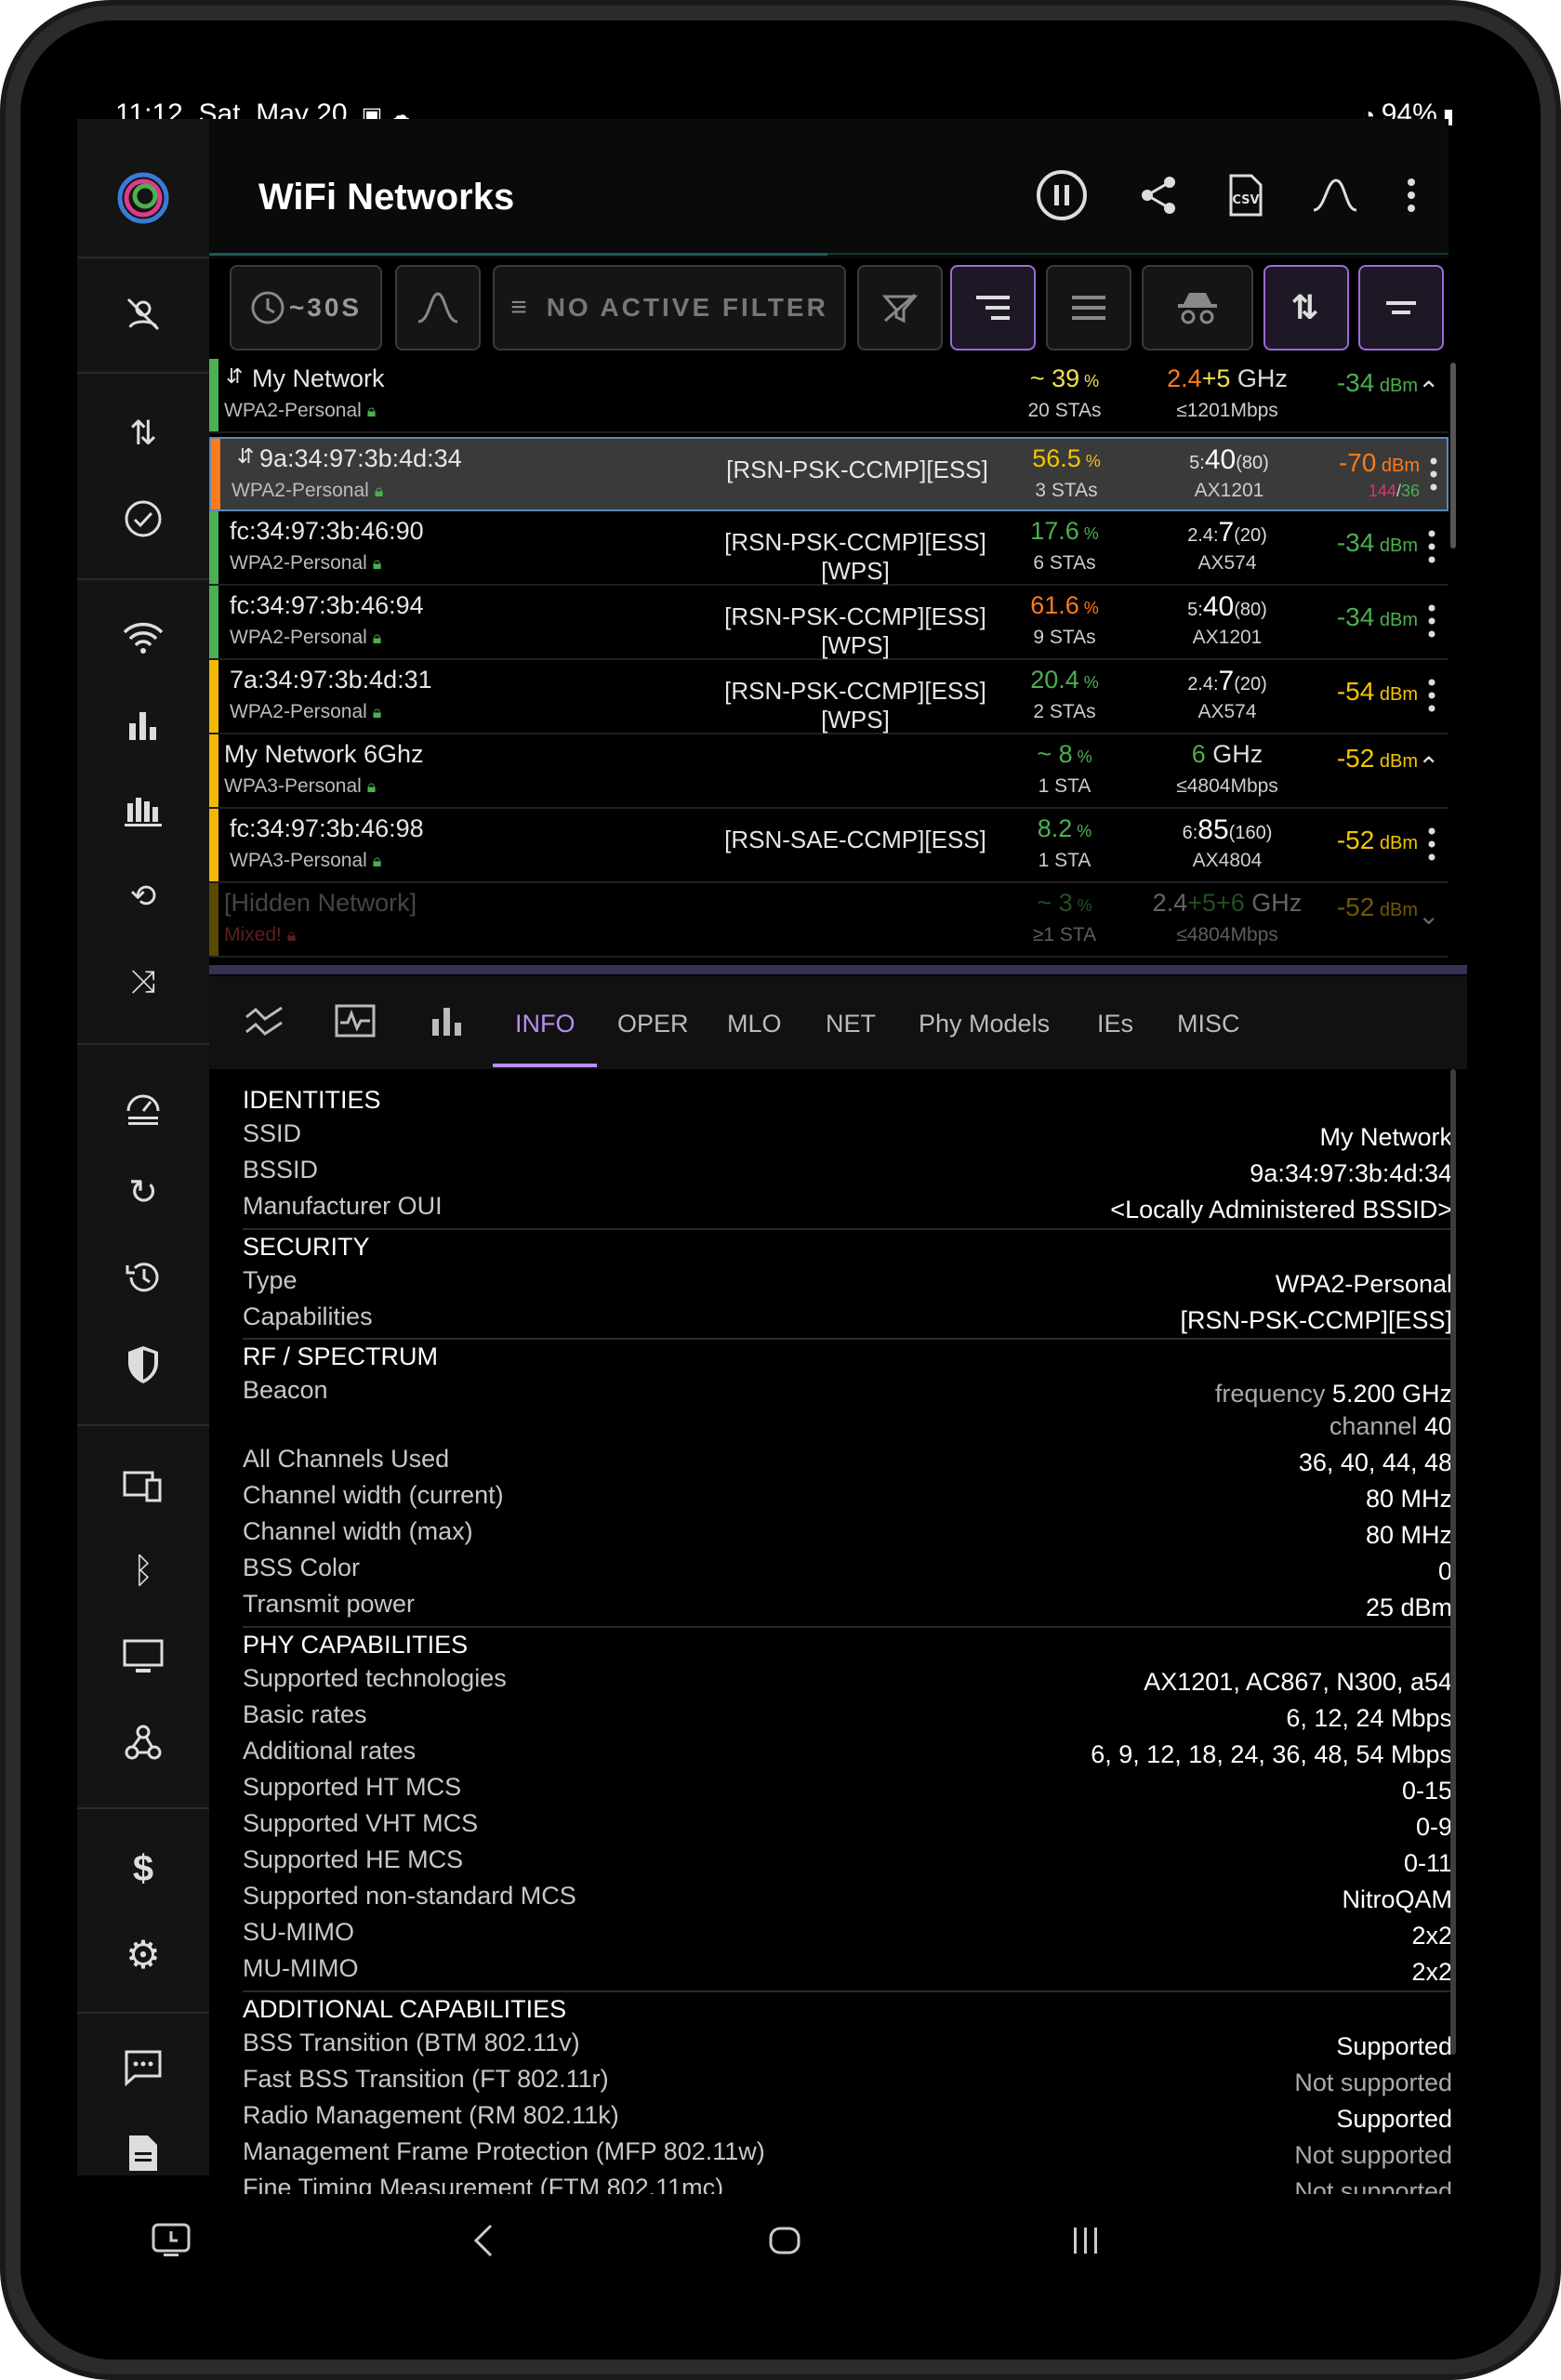 The image size is (1561, 2380). What do you see at coordinates (375, 1678) in the screenshot?
I see `technologies-label: Supported technologies` at bounding box center [375, 1678].